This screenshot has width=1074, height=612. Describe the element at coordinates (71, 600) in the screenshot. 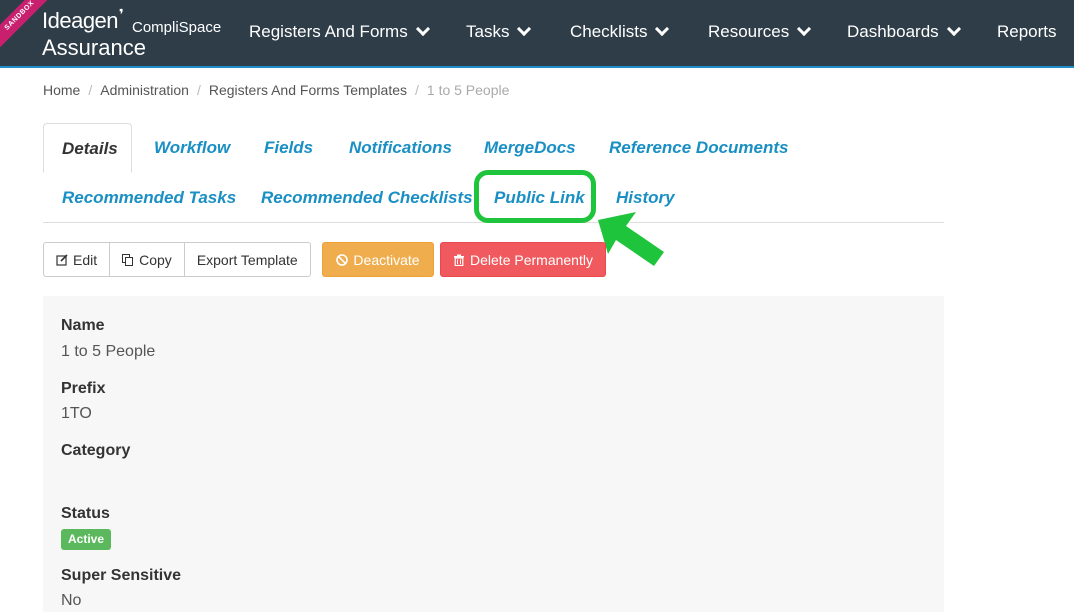

I see `super-sensitive-value: No` at that location.